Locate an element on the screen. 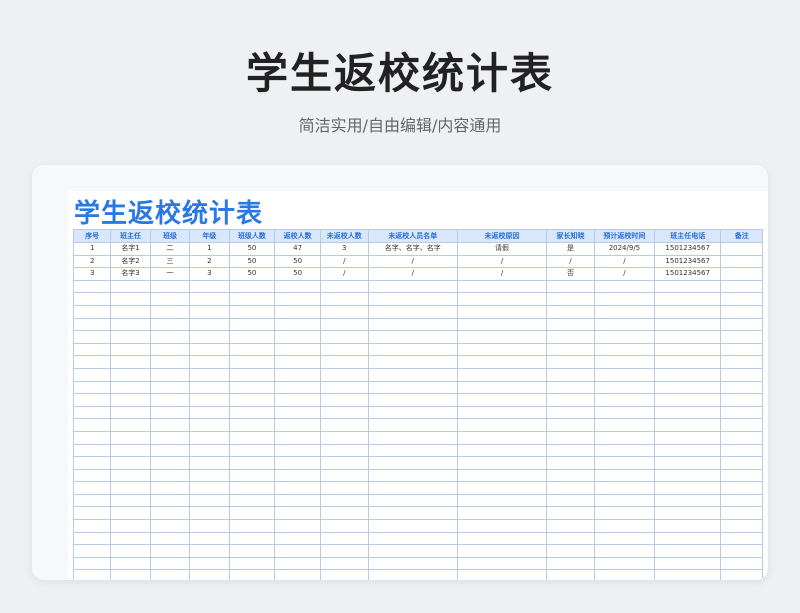  table-cell: 一 is located at coordinates (170, 274).